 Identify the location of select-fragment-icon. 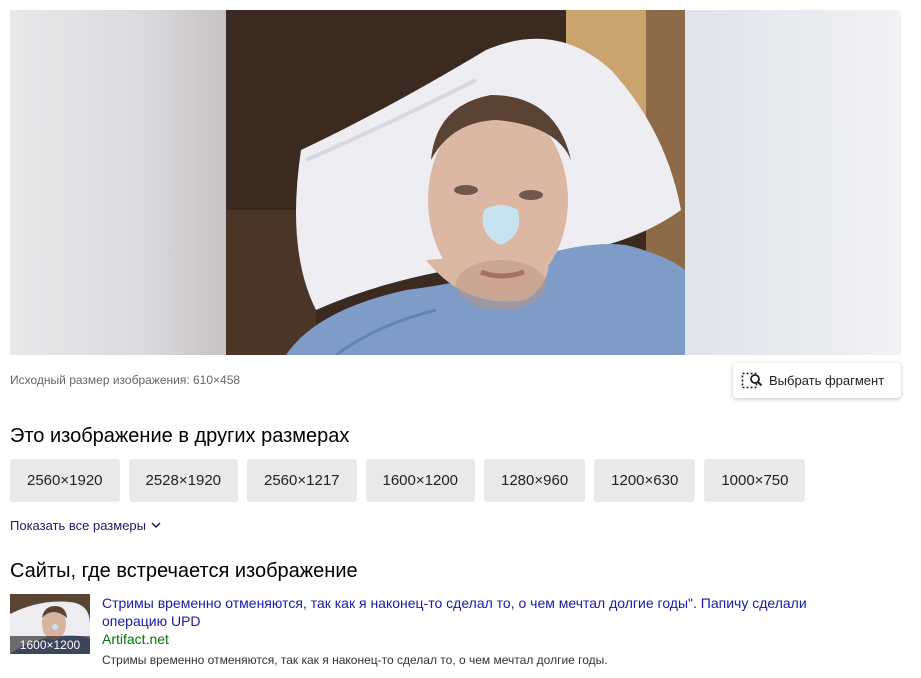
(752, 380).